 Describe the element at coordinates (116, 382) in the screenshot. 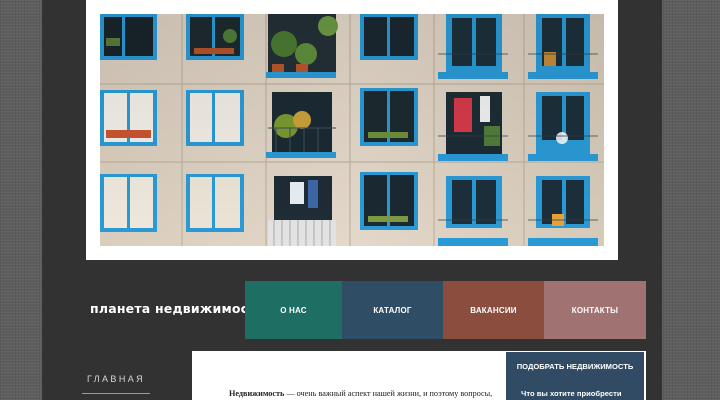

I see `sidebar-item-home: ГЛАВНАЯ` at that location.